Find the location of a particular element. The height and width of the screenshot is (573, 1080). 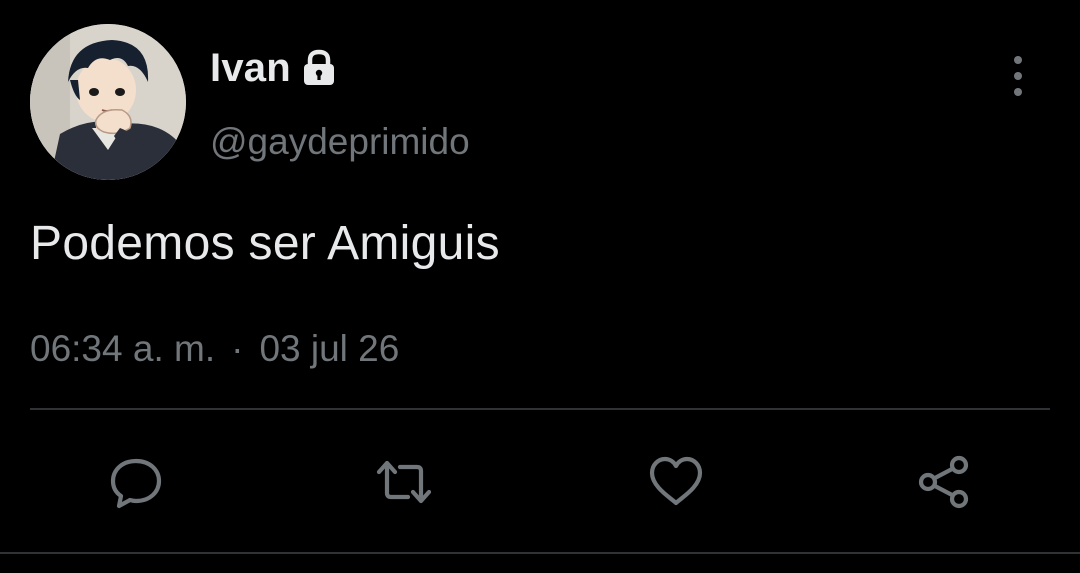

like-button is located at coordinates (676, 482).